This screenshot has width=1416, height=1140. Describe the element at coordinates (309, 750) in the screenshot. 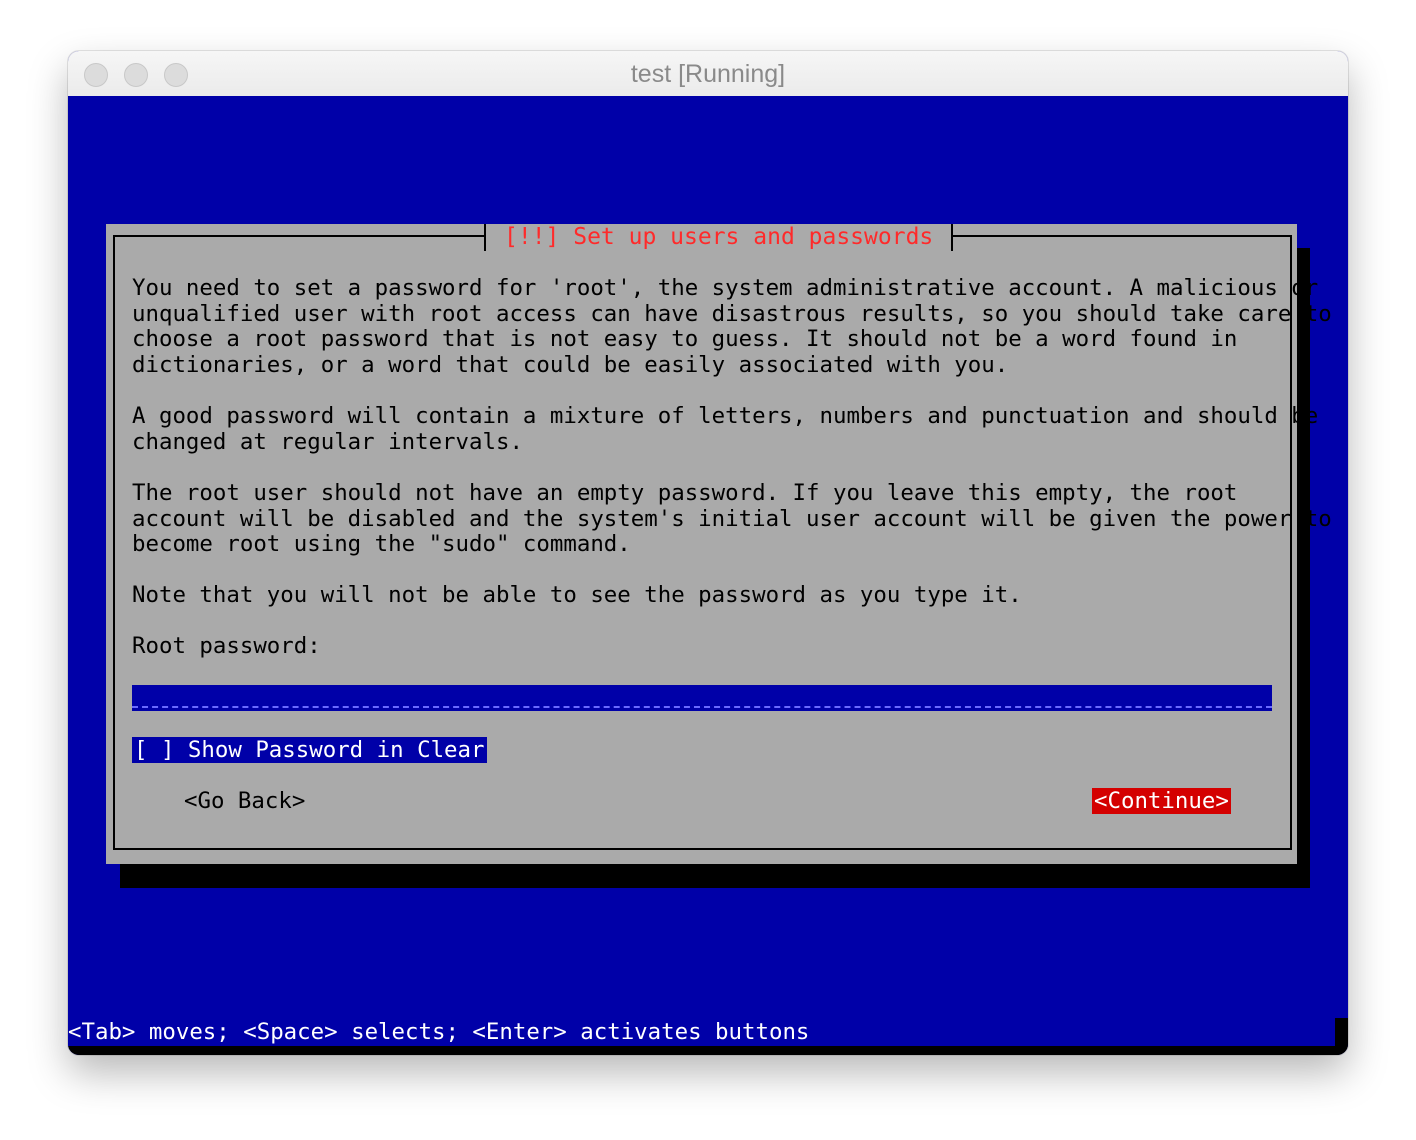

I see `show-password-checkbox: [ ] Show Password in Clear` at that location.